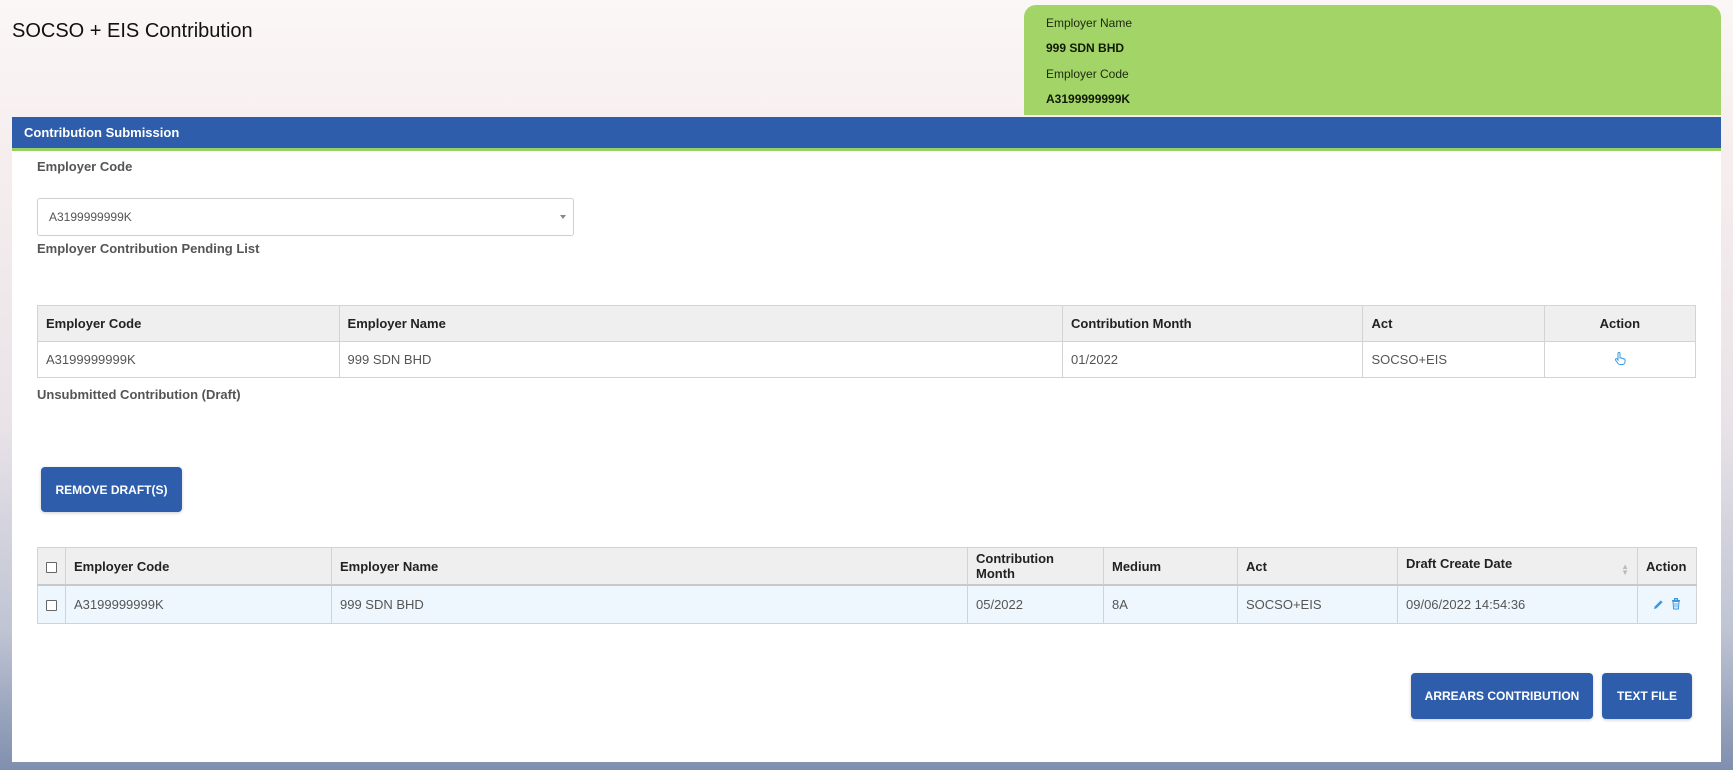 Image resolution: width=1733 pixels, height=770 pixels. Describe the element at coordinates (1647, 696) in the screenshot. I see `text-file-button: TEXT FILE` at that location.